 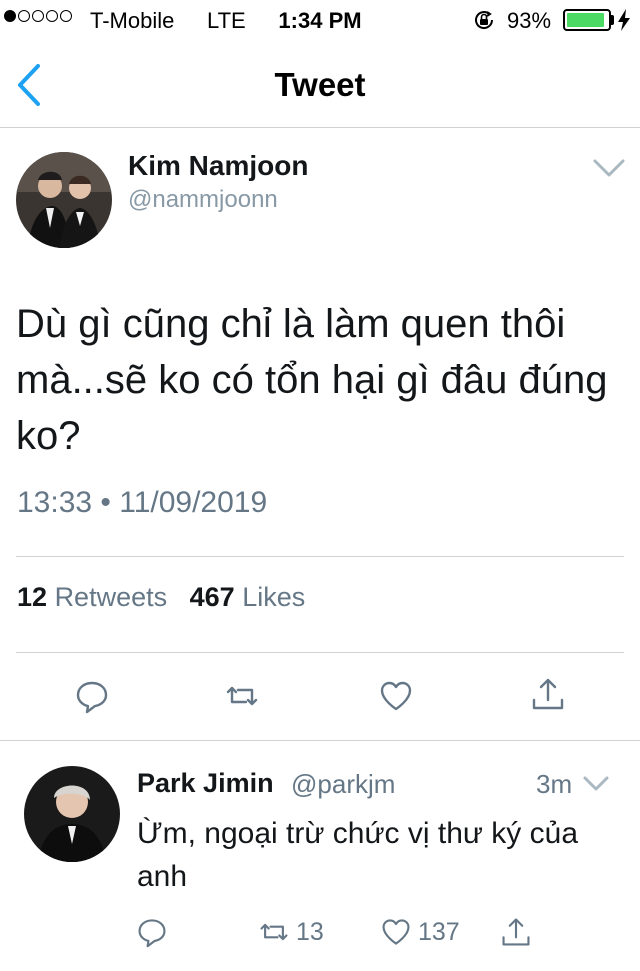 I want to click on tweet-stats: 12 Retweets 467 Likes, so click(x=161, y=597).